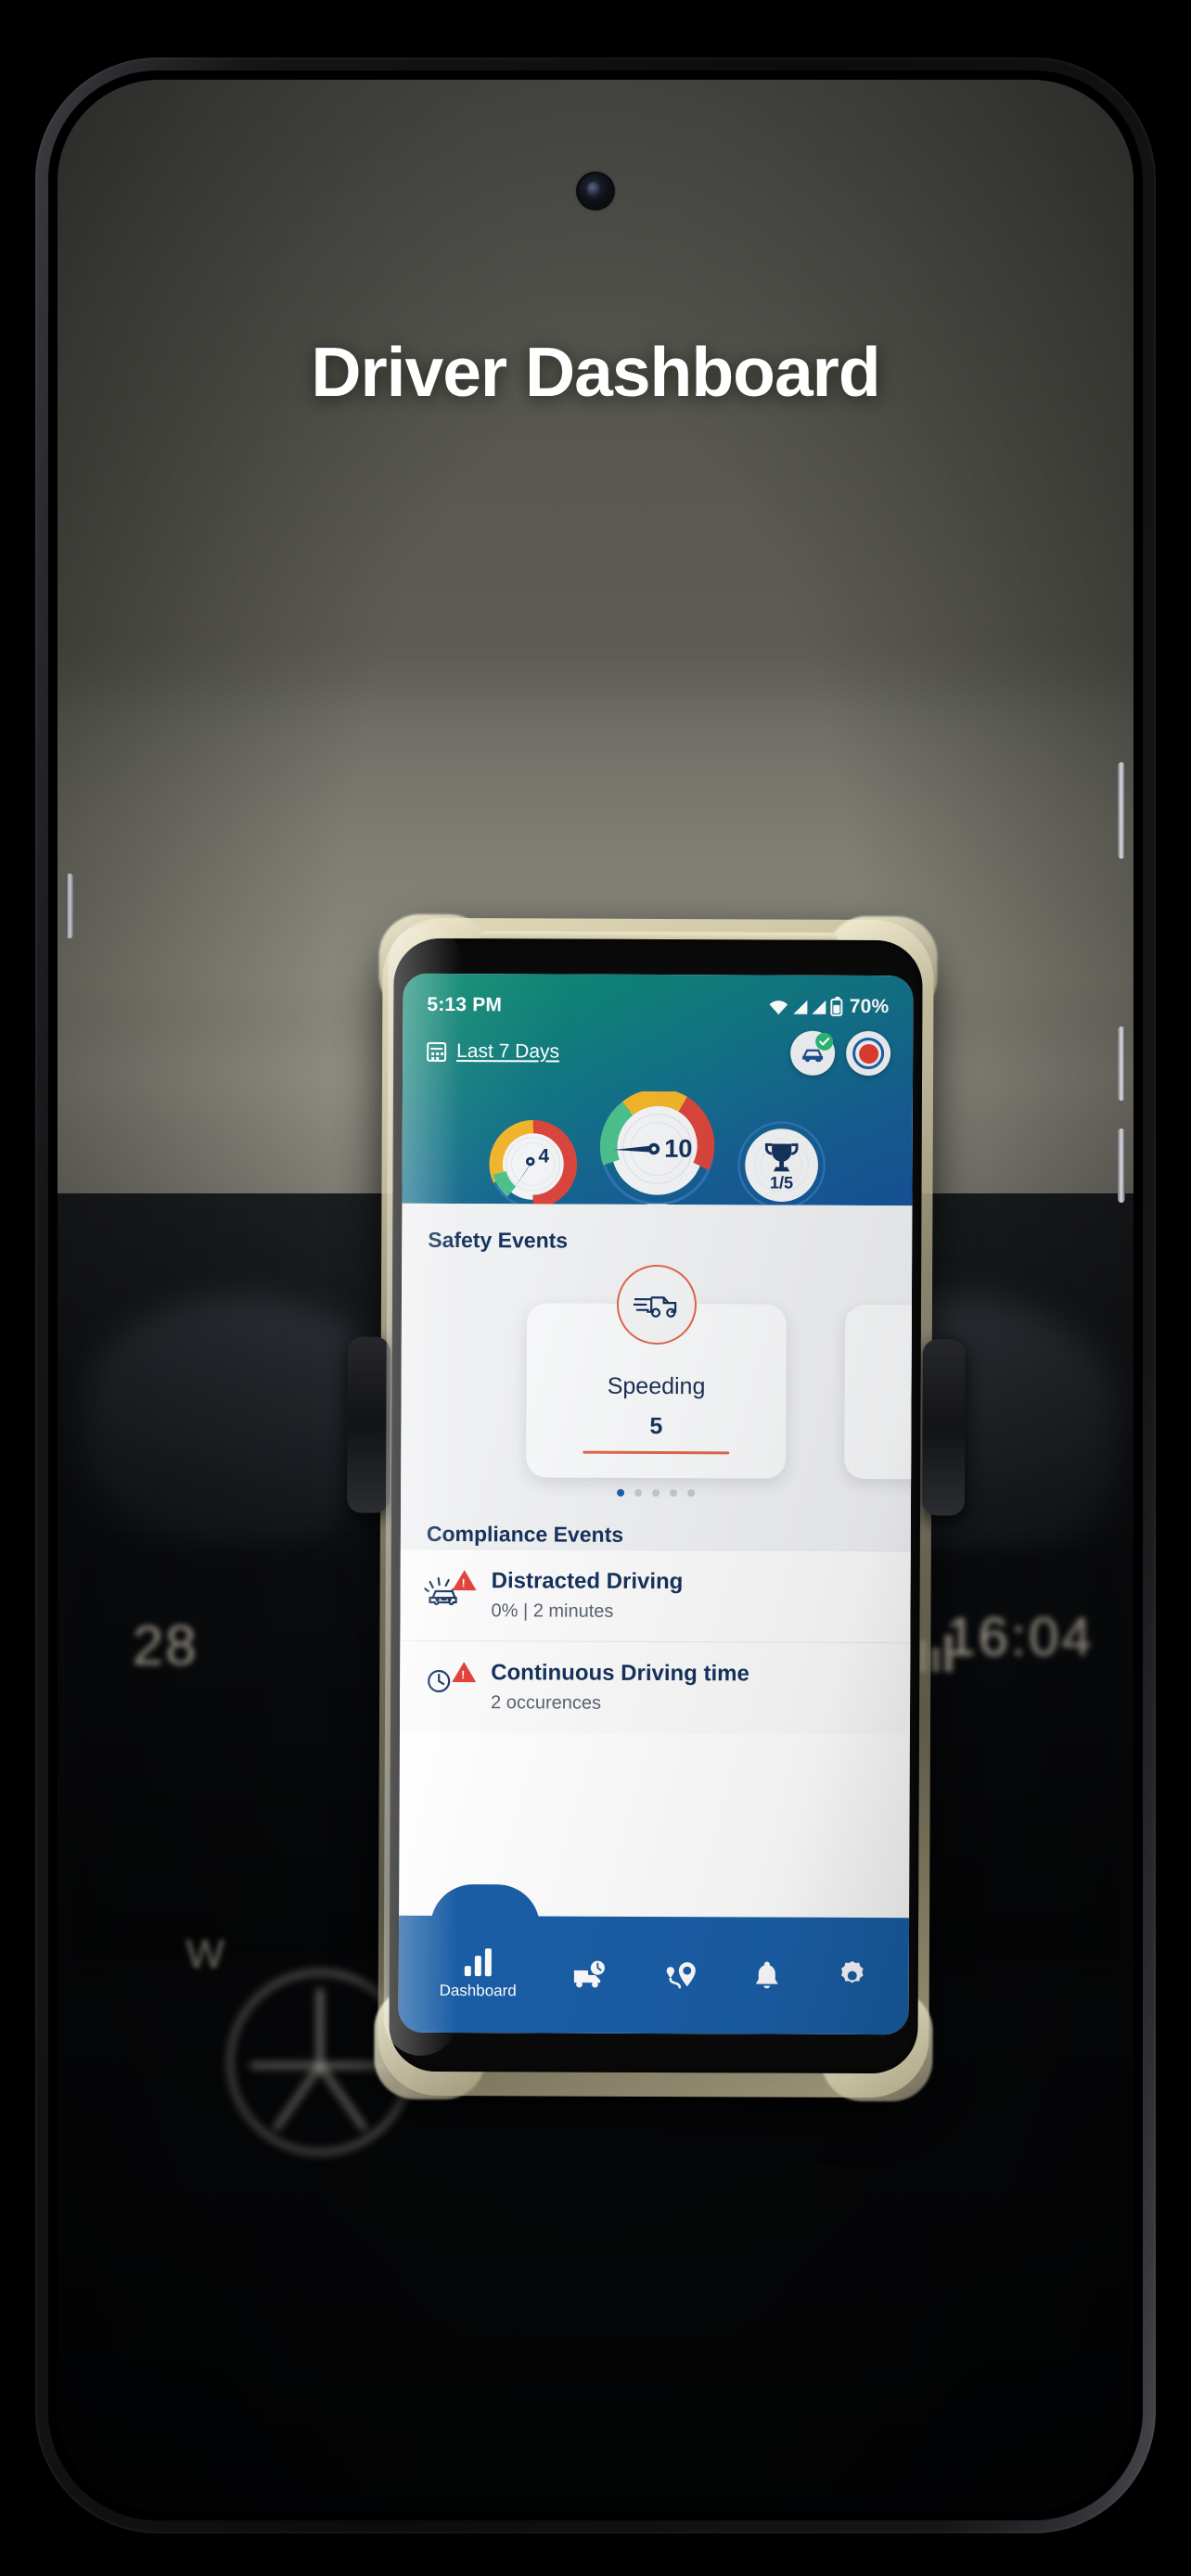  Describe the element at coordinates (525, 1534) in the screenshot. I see `compliance-events-title: Compliance Events` at that location.